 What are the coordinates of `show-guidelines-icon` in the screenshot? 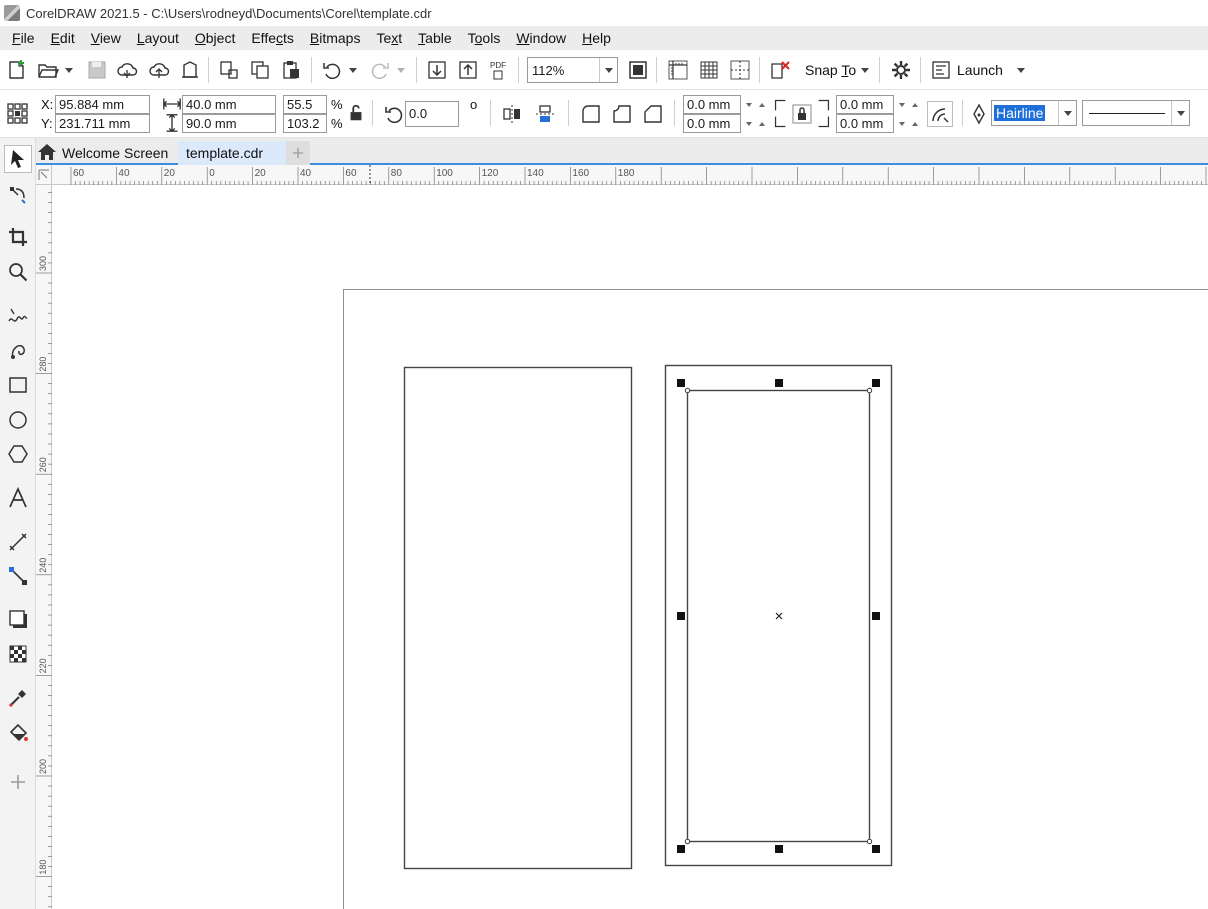 It's located at (740, 70).